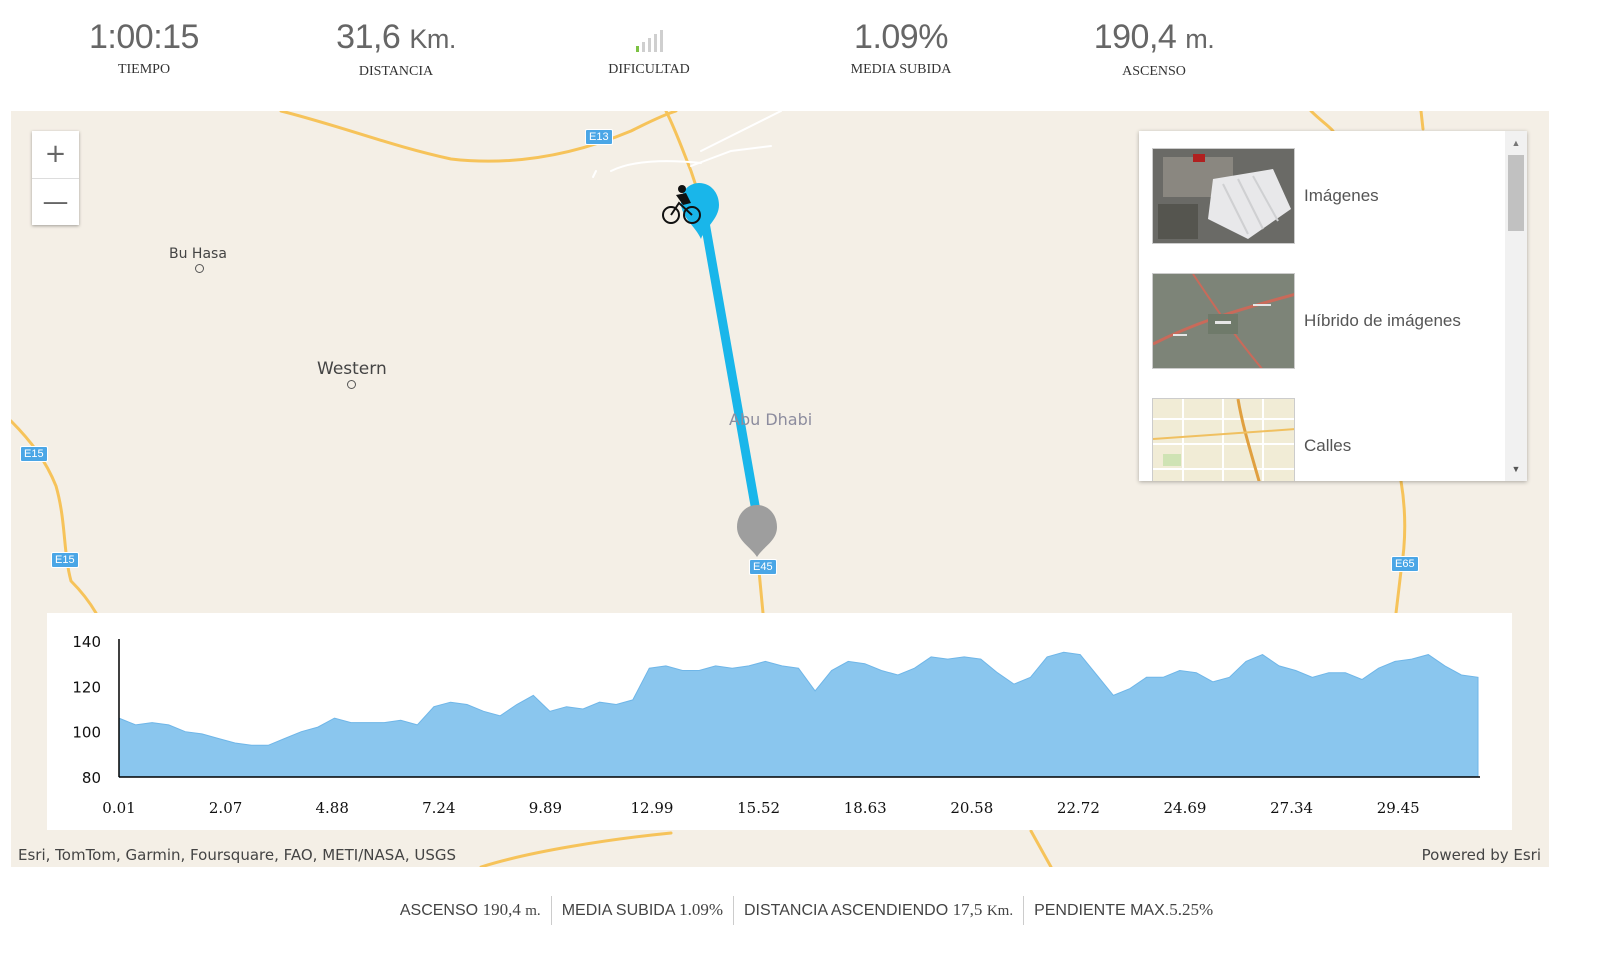 The width and height of the screenshot is (1613, 959). Describe the element at coordinates (118, 808) in the screenshot. I see `x-tick-label: 0.01` at that location.